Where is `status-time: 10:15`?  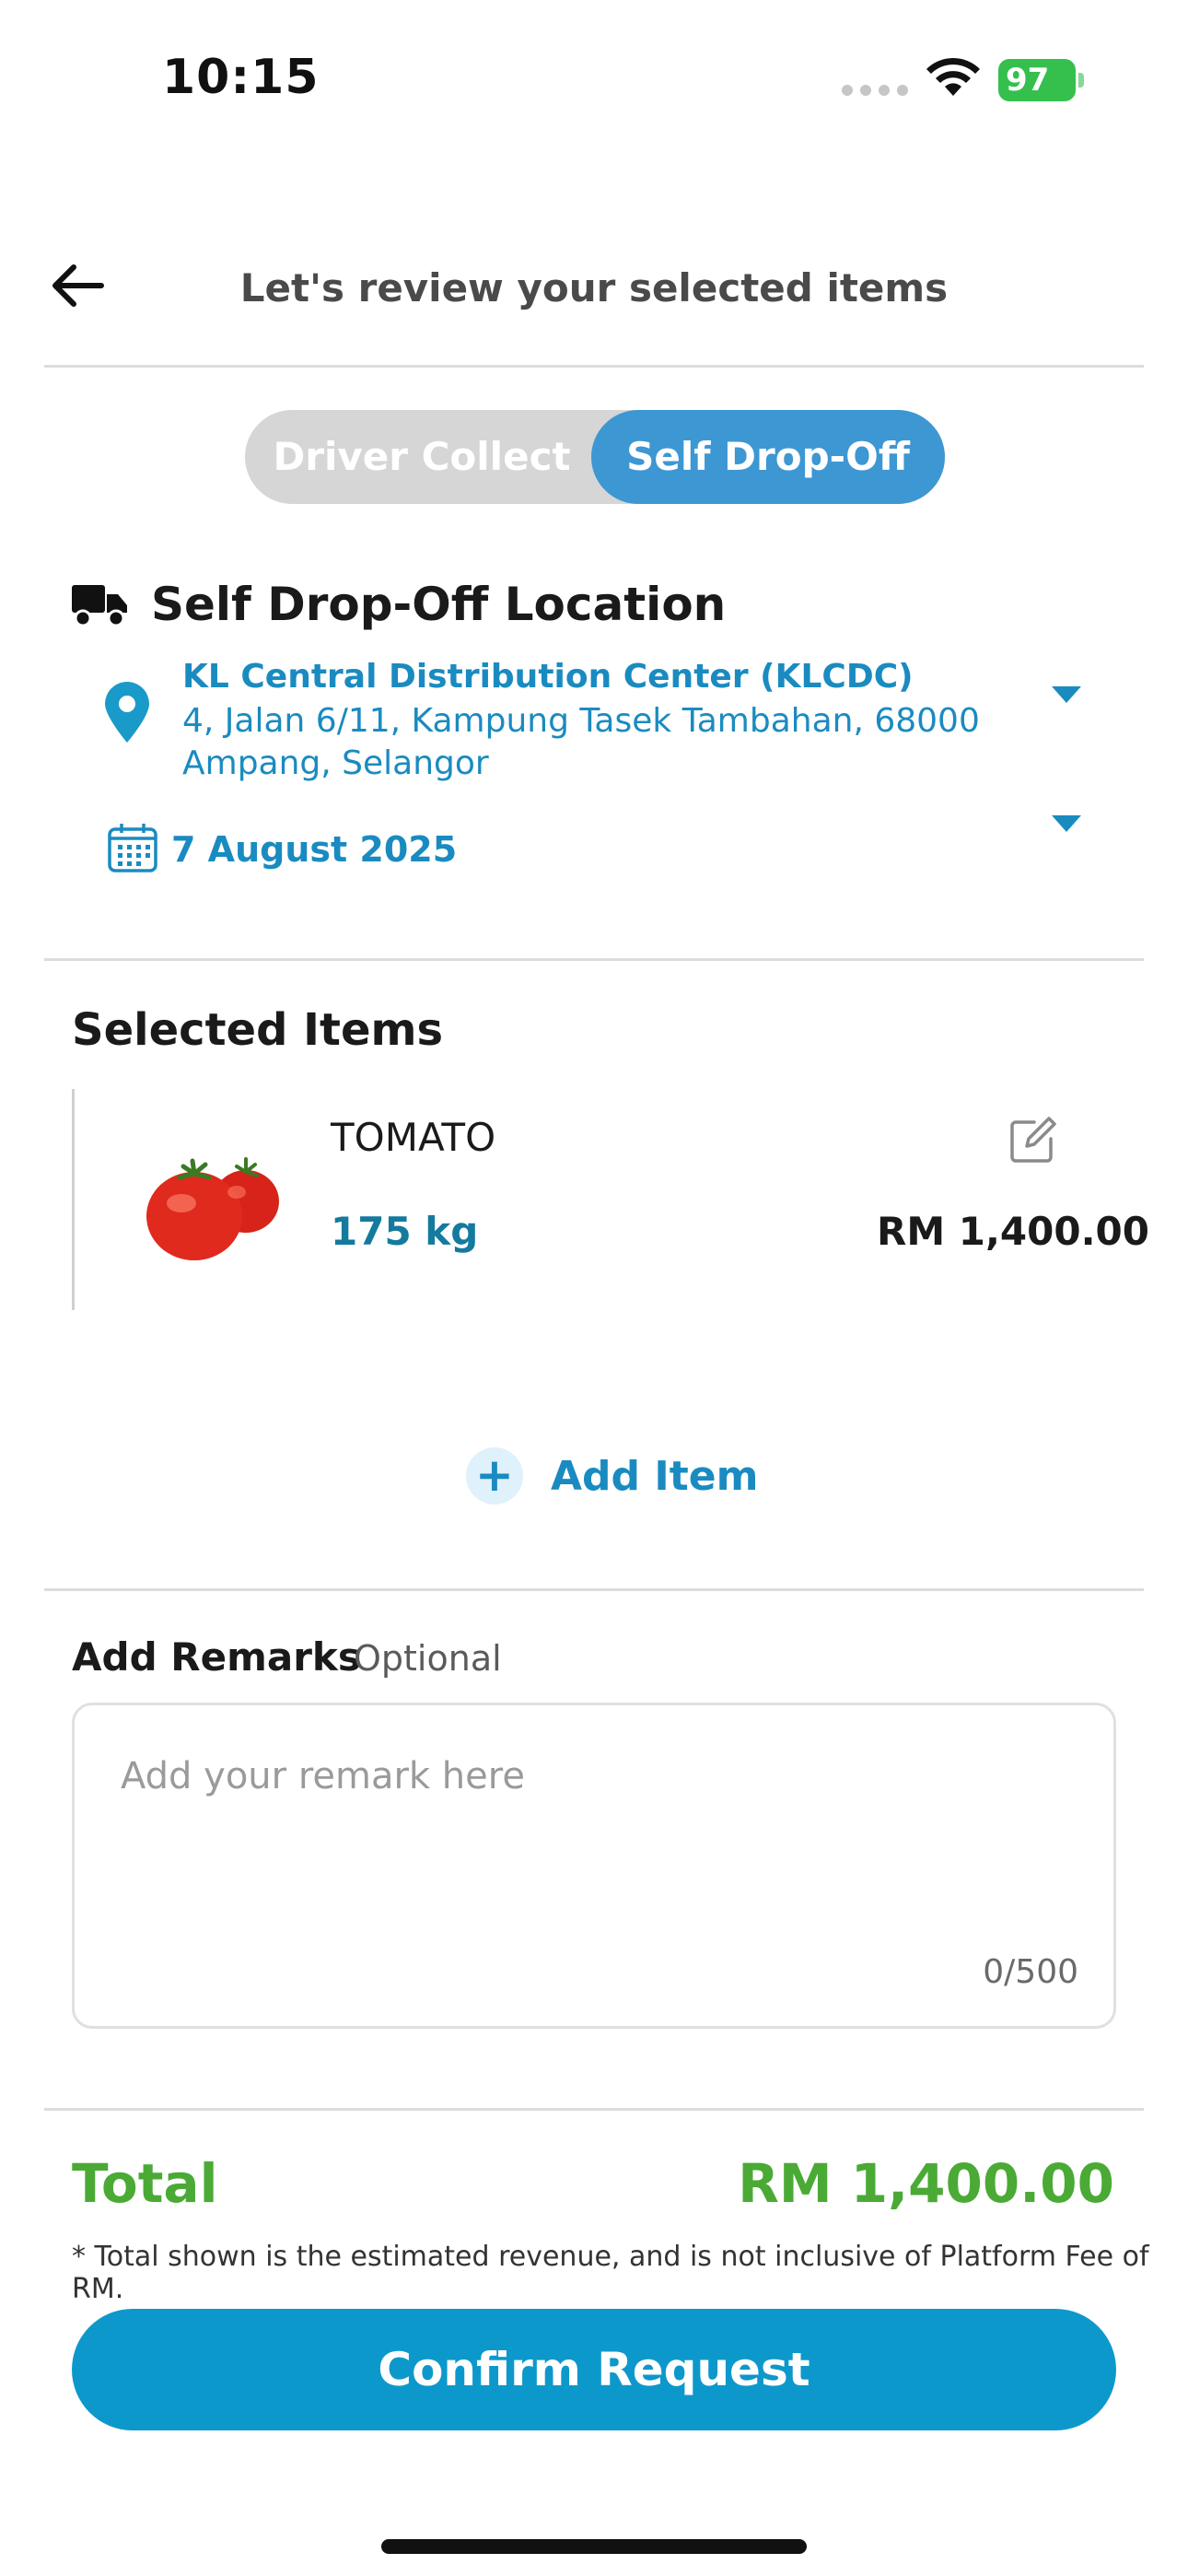
status-time: 10:15 is located at coordinates (241, 77).